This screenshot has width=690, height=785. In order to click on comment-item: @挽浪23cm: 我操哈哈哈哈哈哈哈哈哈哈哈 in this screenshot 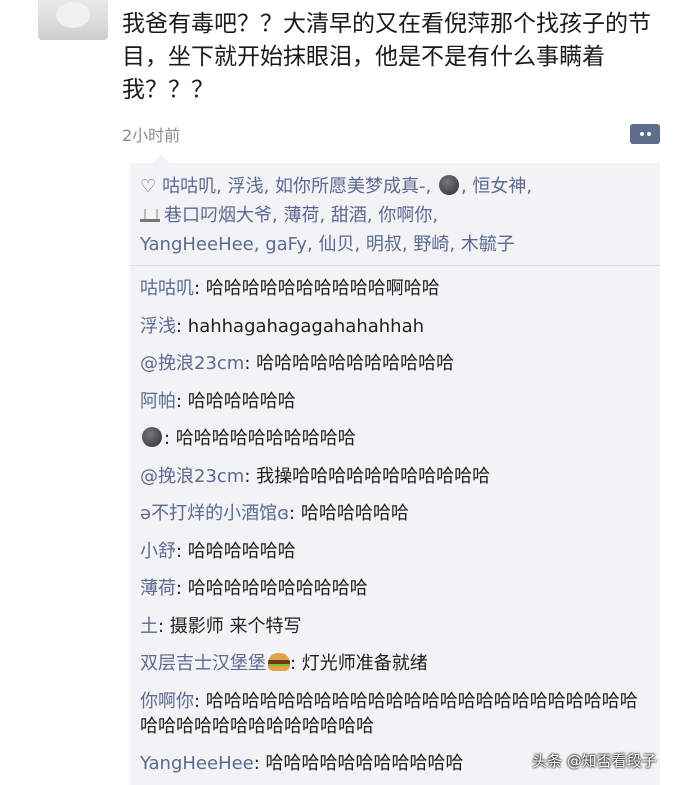, I will do `click(395, 476)`.